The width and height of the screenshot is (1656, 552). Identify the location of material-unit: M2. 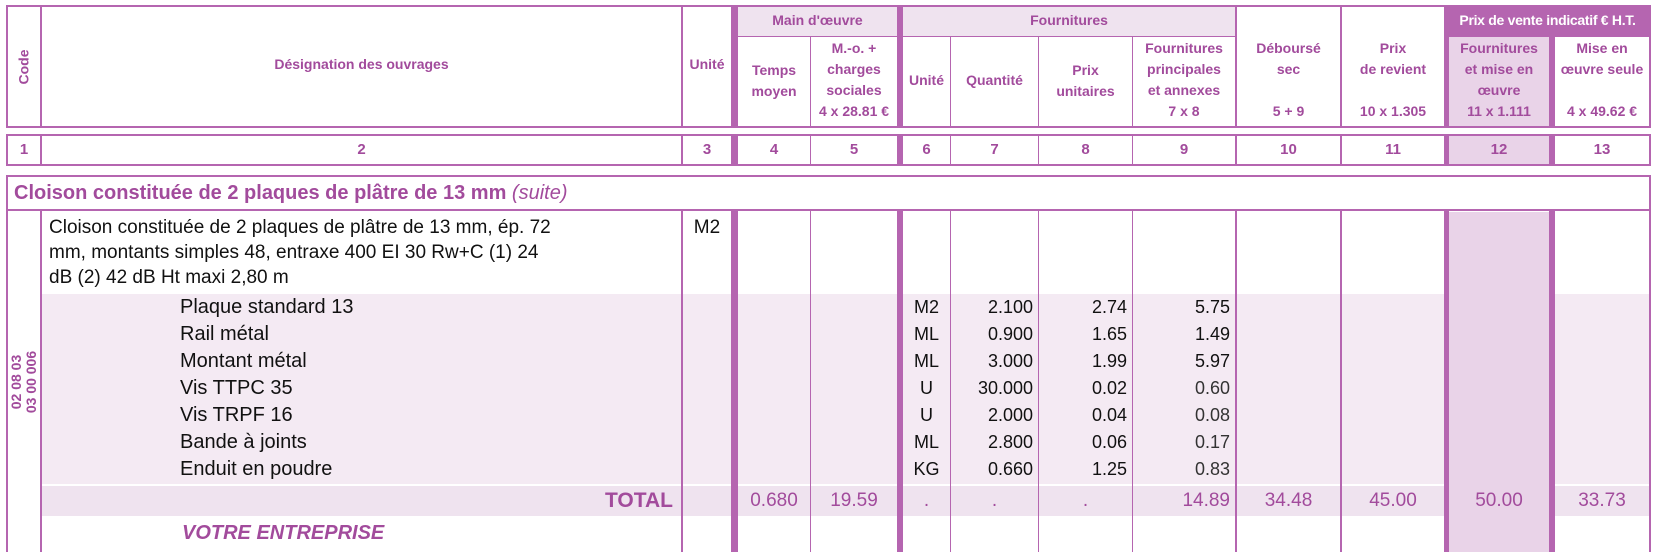
(926, 307).